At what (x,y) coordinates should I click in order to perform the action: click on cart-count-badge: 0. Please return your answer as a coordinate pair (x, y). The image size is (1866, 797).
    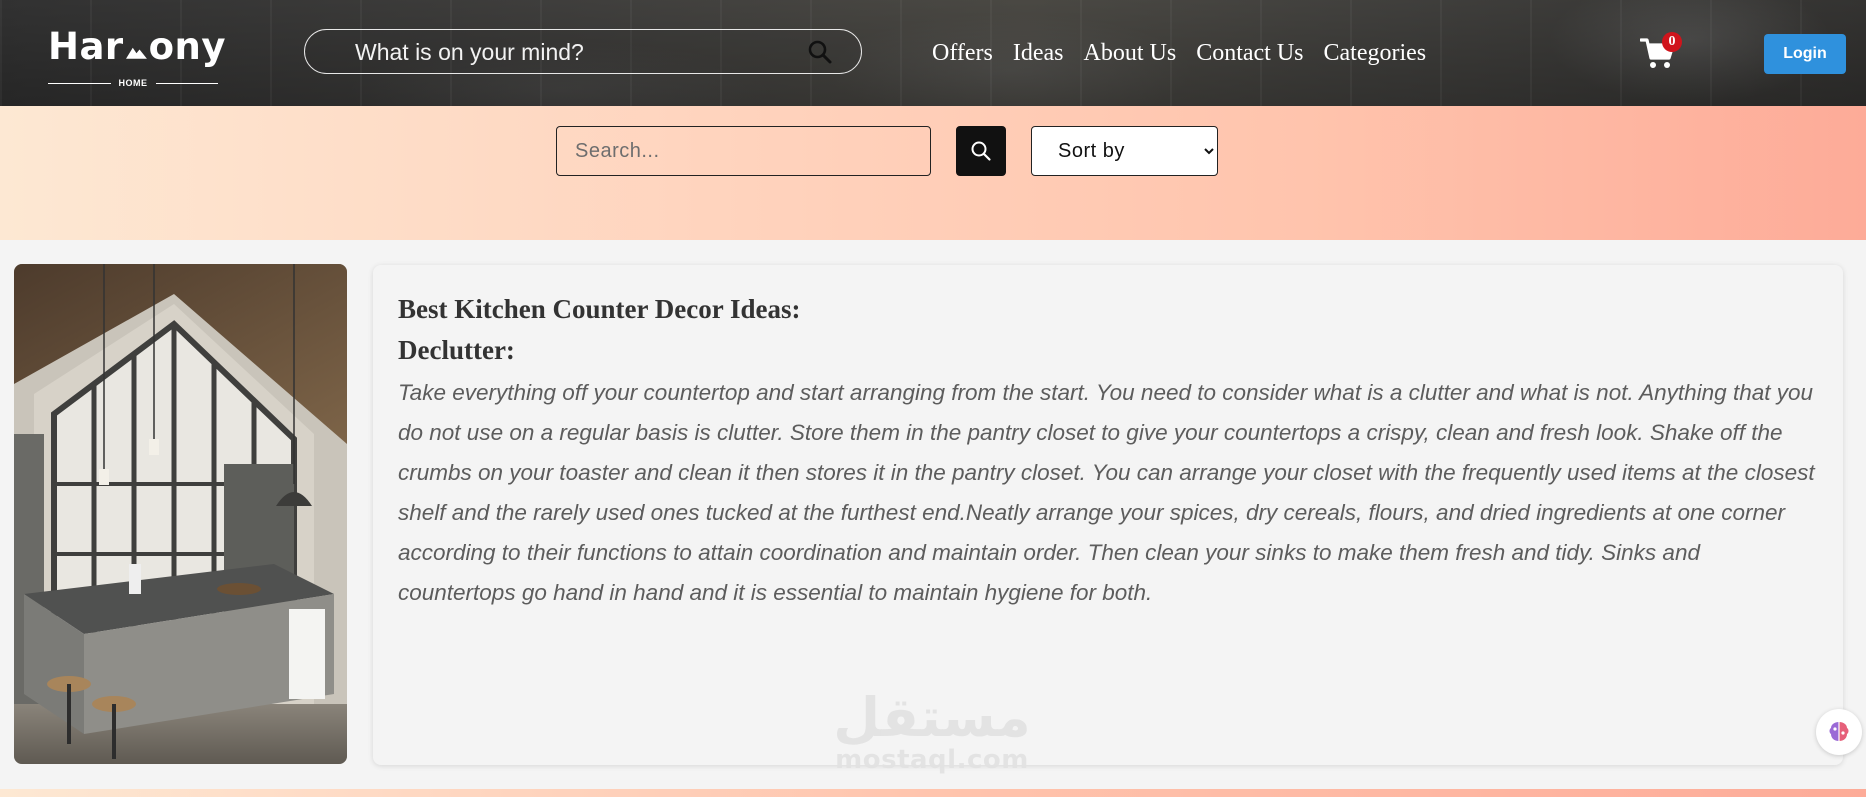
    Looking at the image, I should click on (1672, 42).